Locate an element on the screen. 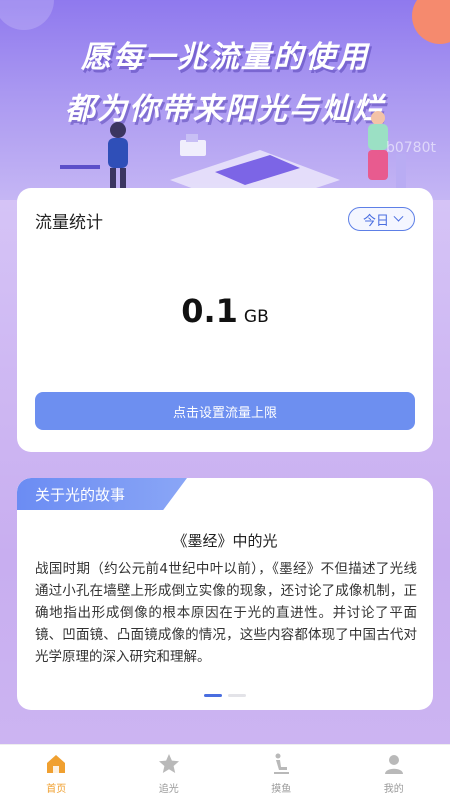 This screenshot has height=800, width=450. tab-home: 首页 is located at coordinates (56, 772).